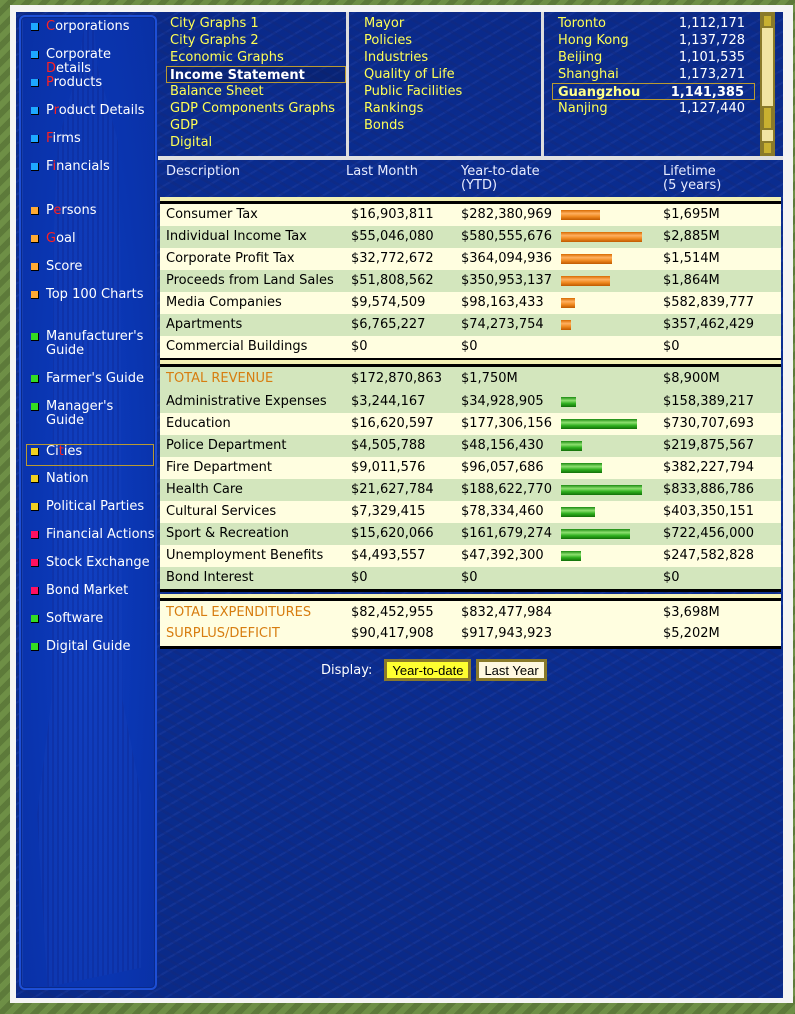 This screenshot has width=795, height=1014. Describe the element at coordinates (452, 57) in the screenshot. I see `city-info-menu-item: Industries` at that location.